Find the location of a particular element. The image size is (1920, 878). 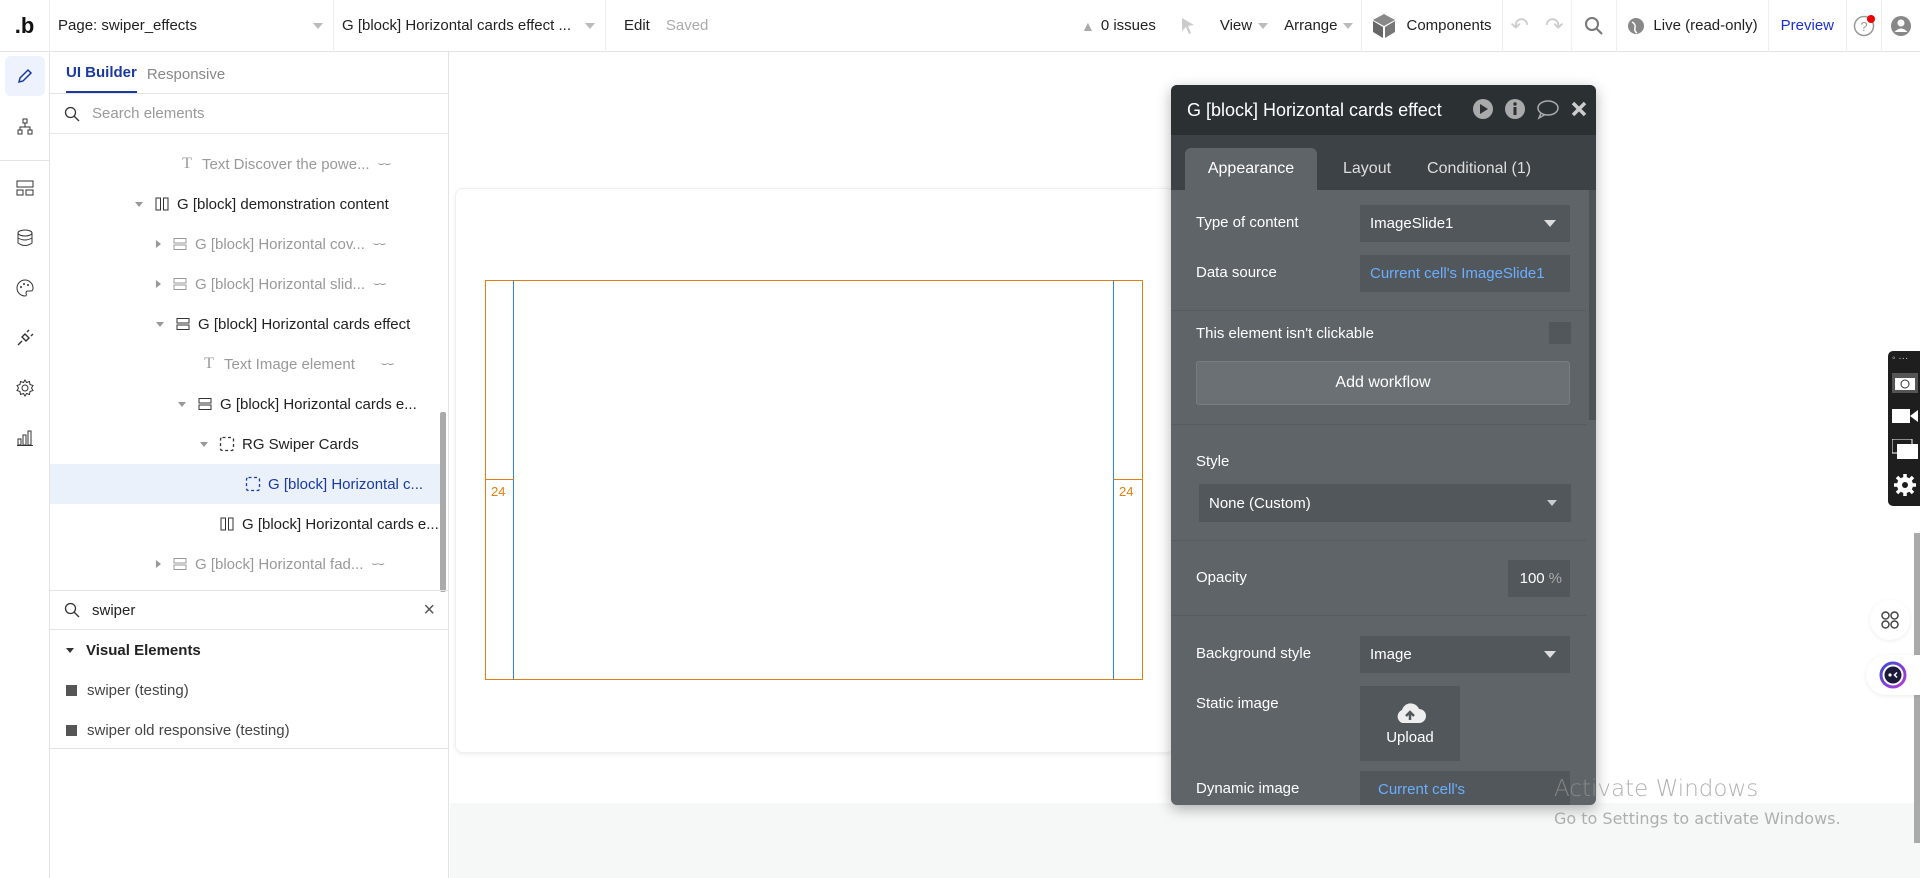

inspect-button is located at coordinates (1188, 26).